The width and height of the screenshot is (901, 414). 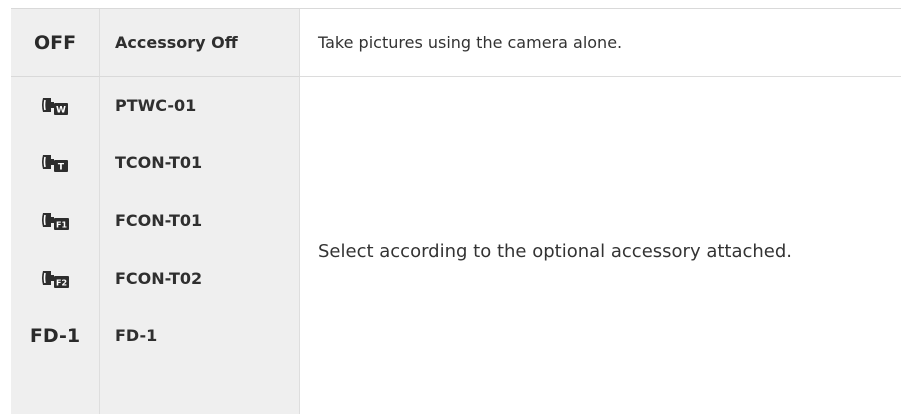 I want to click on symbol-fcon-t02: F2, so click(x=55, y=278).